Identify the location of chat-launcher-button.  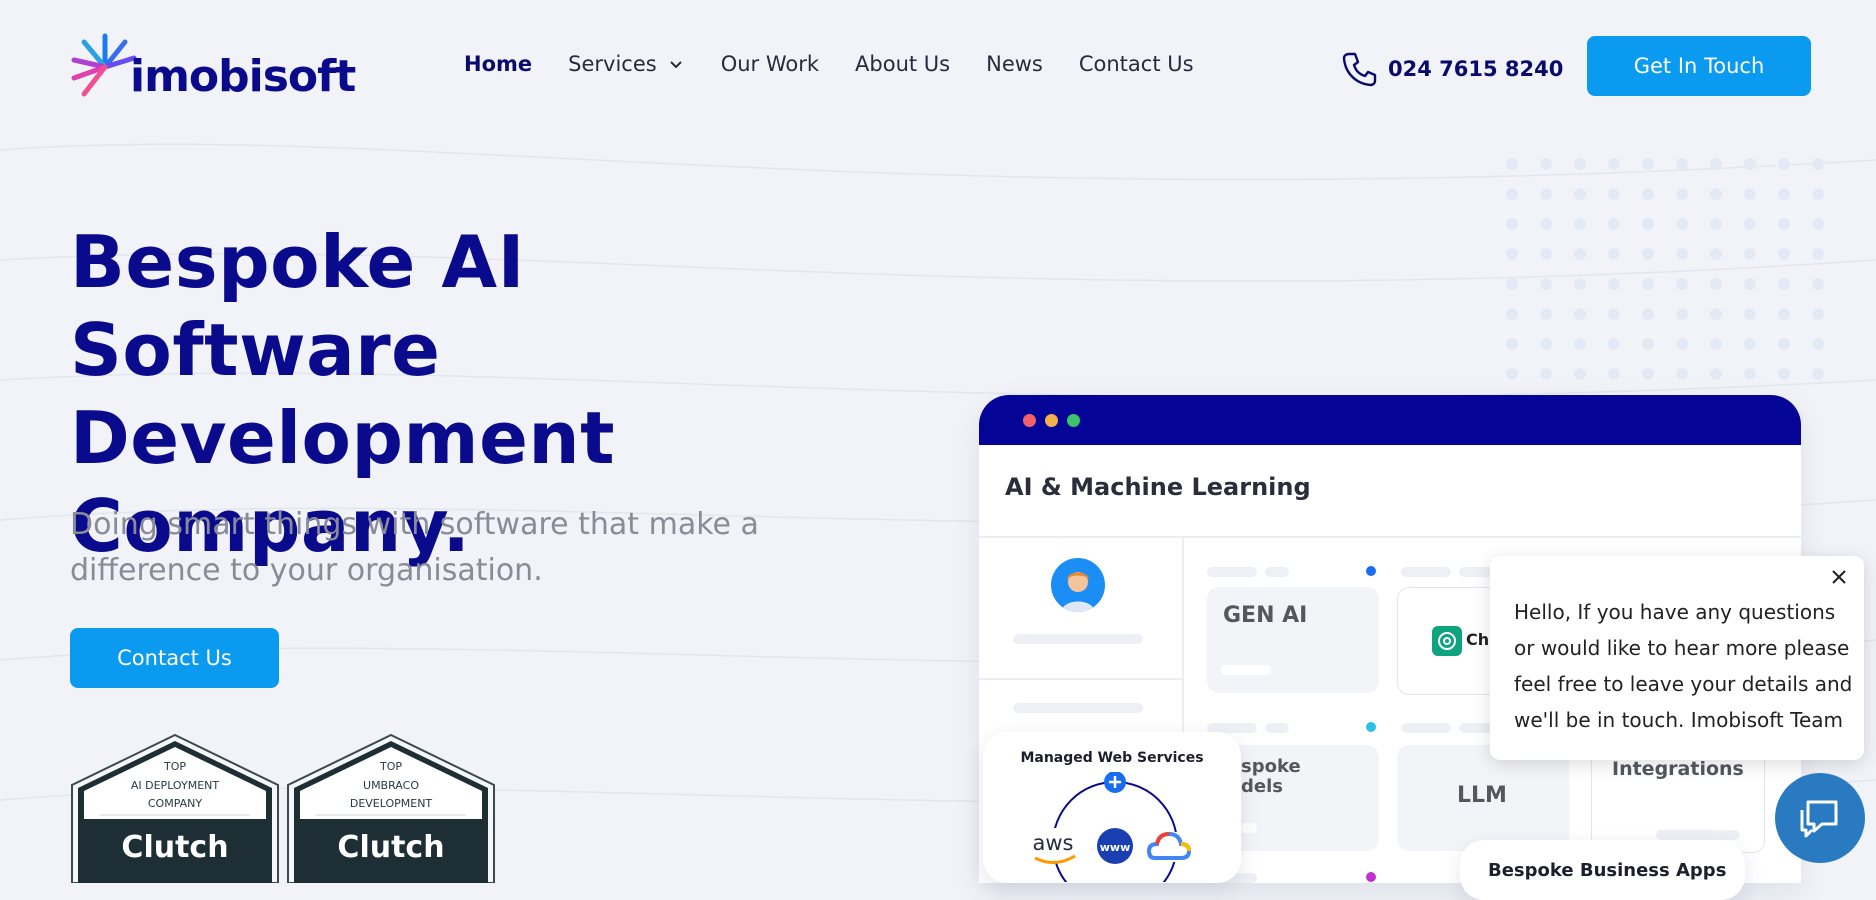
(1820, 818).